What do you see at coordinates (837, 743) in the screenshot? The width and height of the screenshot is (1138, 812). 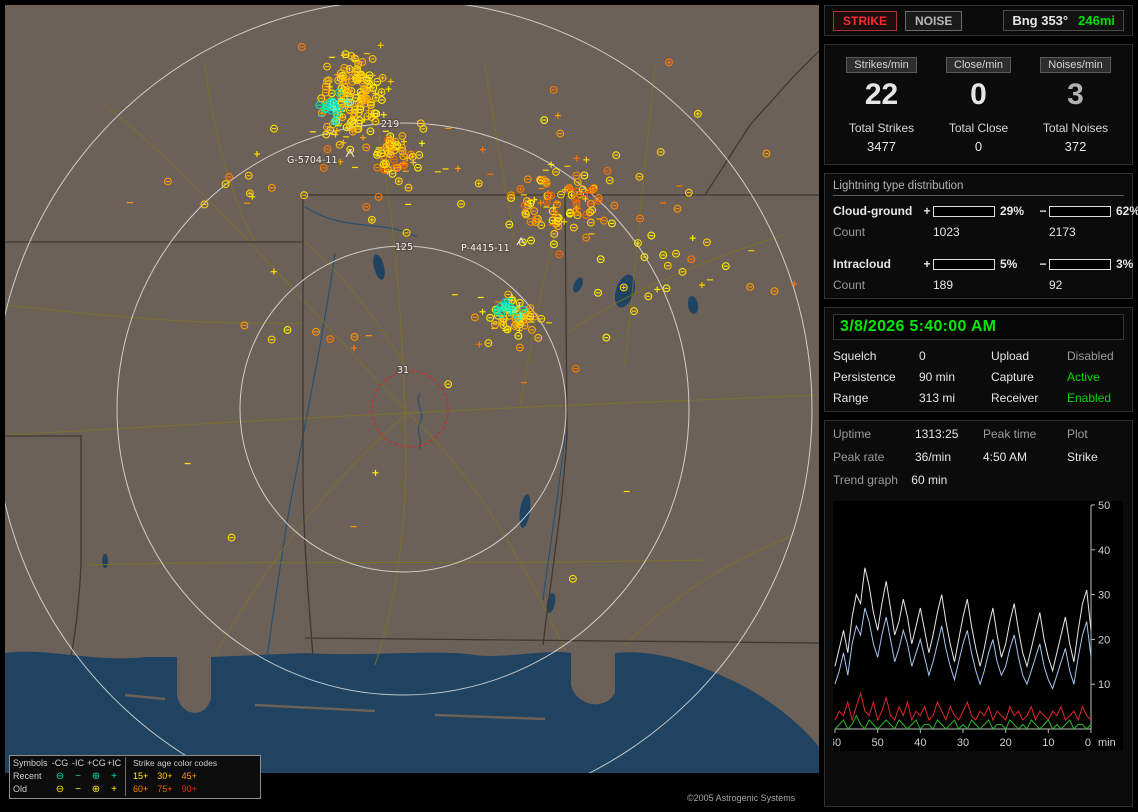 I see `svg-text: 60` at bounding box center [837, 743].